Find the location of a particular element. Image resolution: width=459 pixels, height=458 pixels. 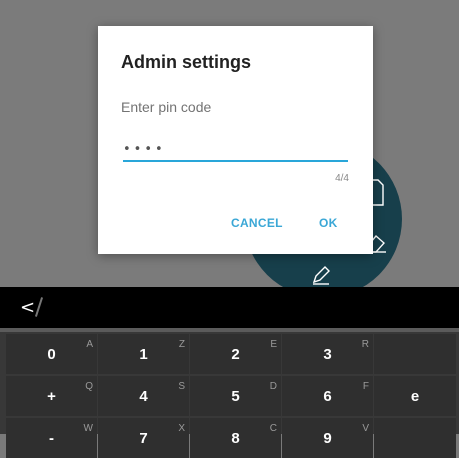

ok-button: OK is located at coordinates (328, 223).